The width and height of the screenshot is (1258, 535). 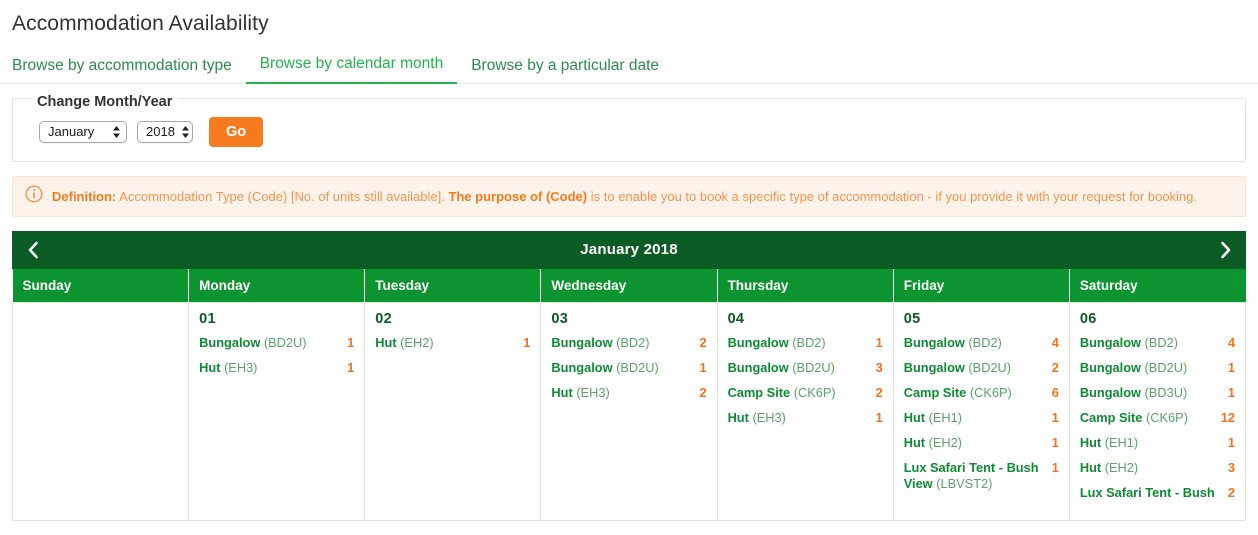 I want to click on calendar-header: January 2018, so click(x=629, y=249).